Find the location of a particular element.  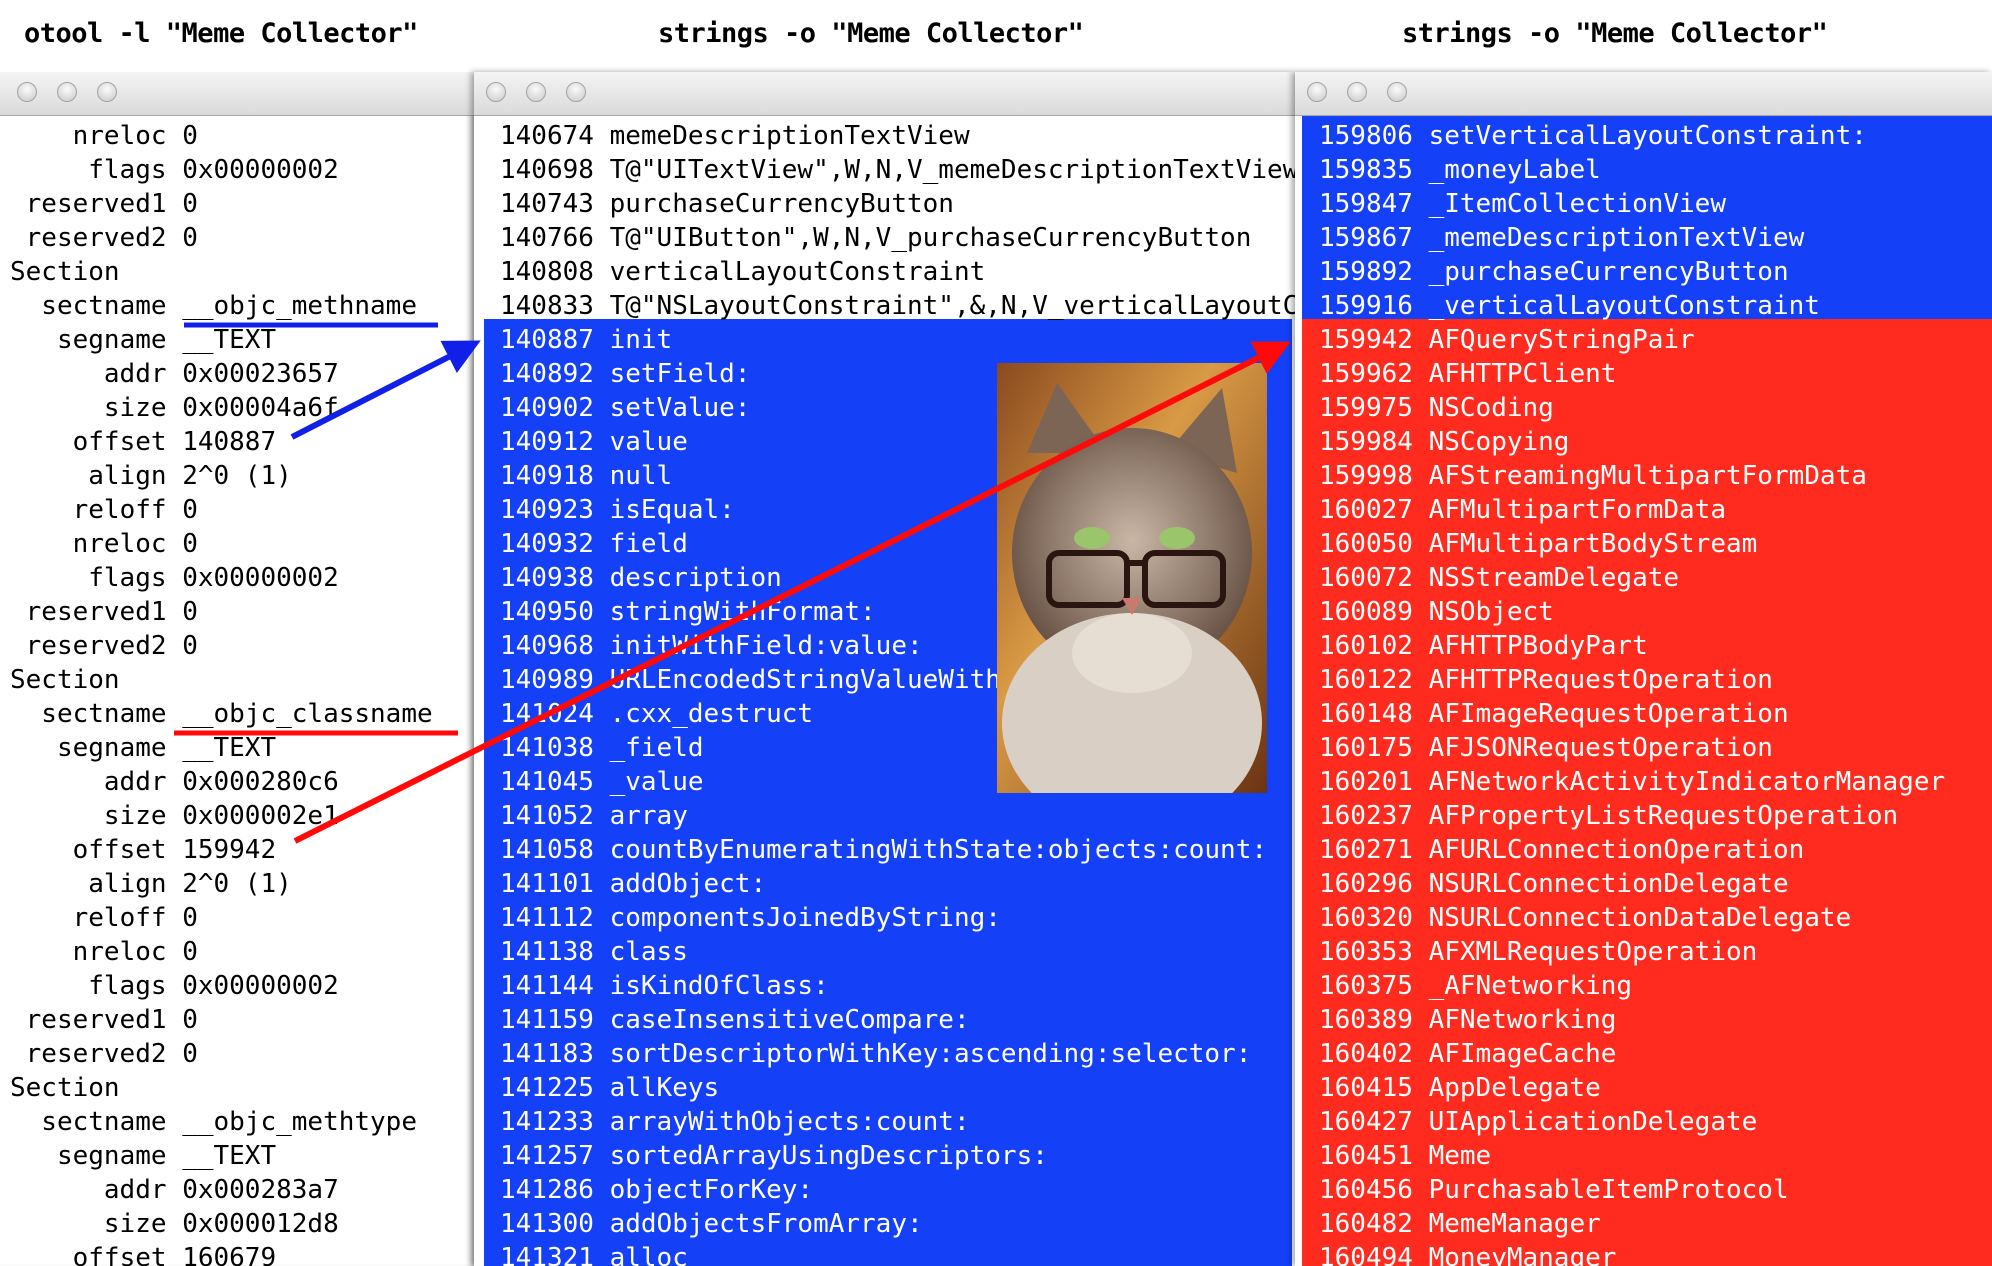

string-line: 141052 array is located at coordinates (594, 816).